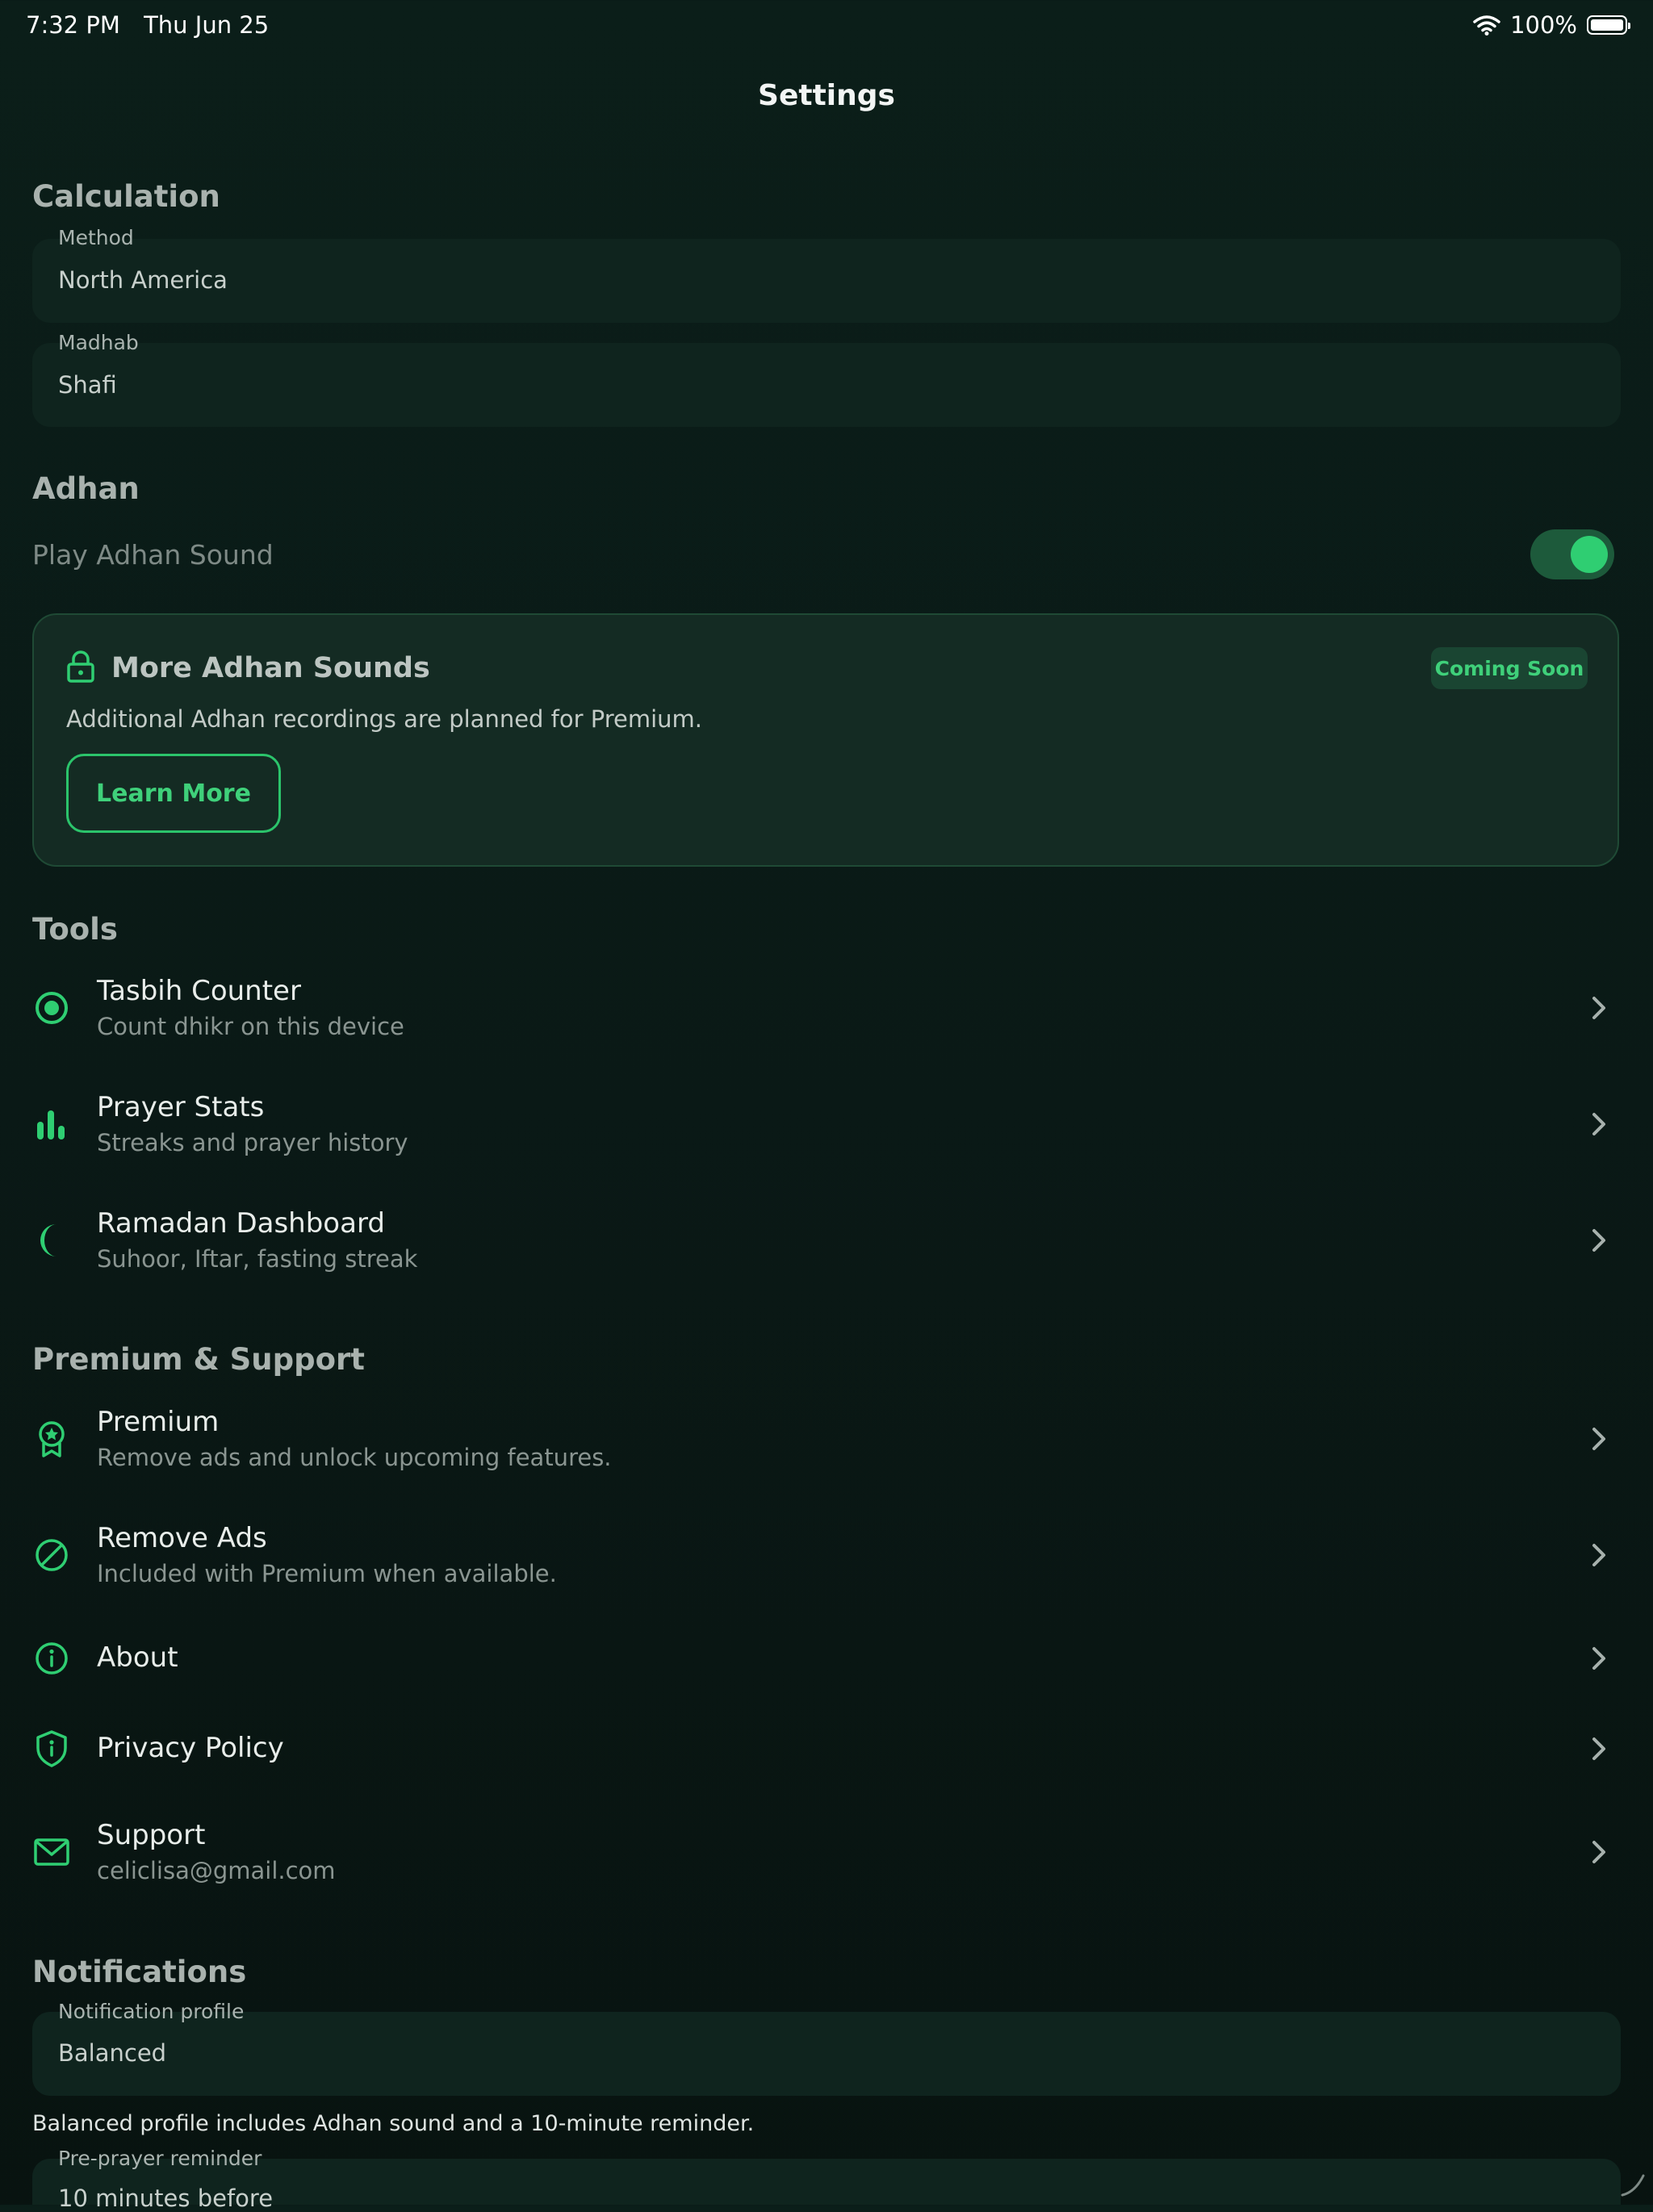 This screenshot has height=2212, width=1653. I want to click on status-bar-right: 100%, so click(1551, 25).